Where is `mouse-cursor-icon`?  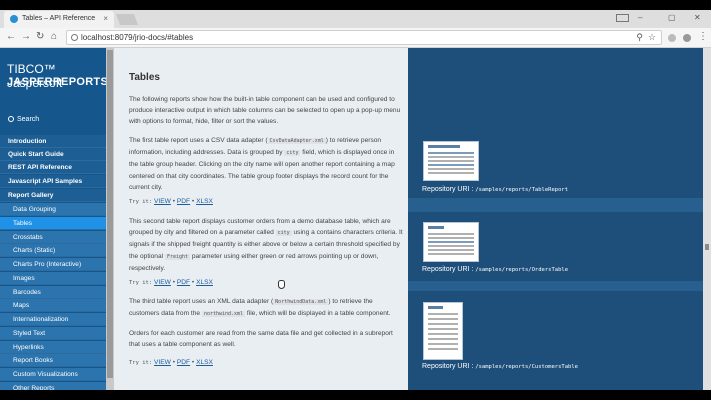 mouse-cursor-icon is located at coordinates (281, 284).